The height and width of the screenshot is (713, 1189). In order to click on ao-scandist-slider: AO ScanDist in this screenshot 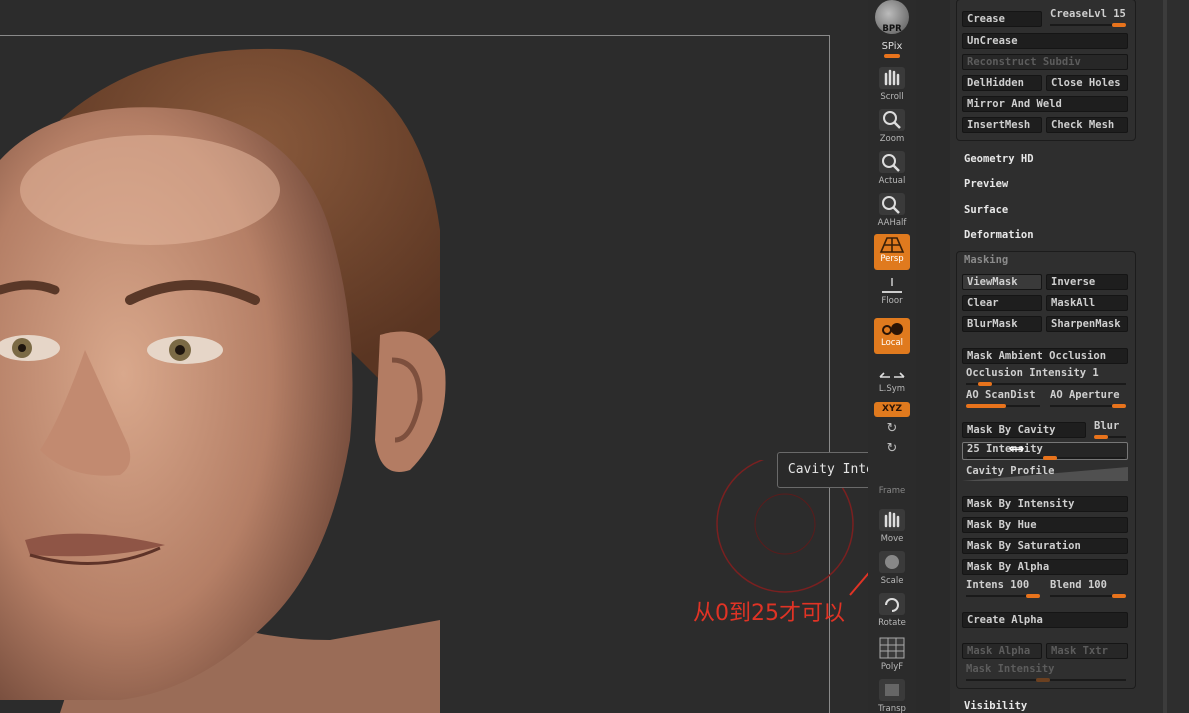, I will do `click(1002, 398)`.